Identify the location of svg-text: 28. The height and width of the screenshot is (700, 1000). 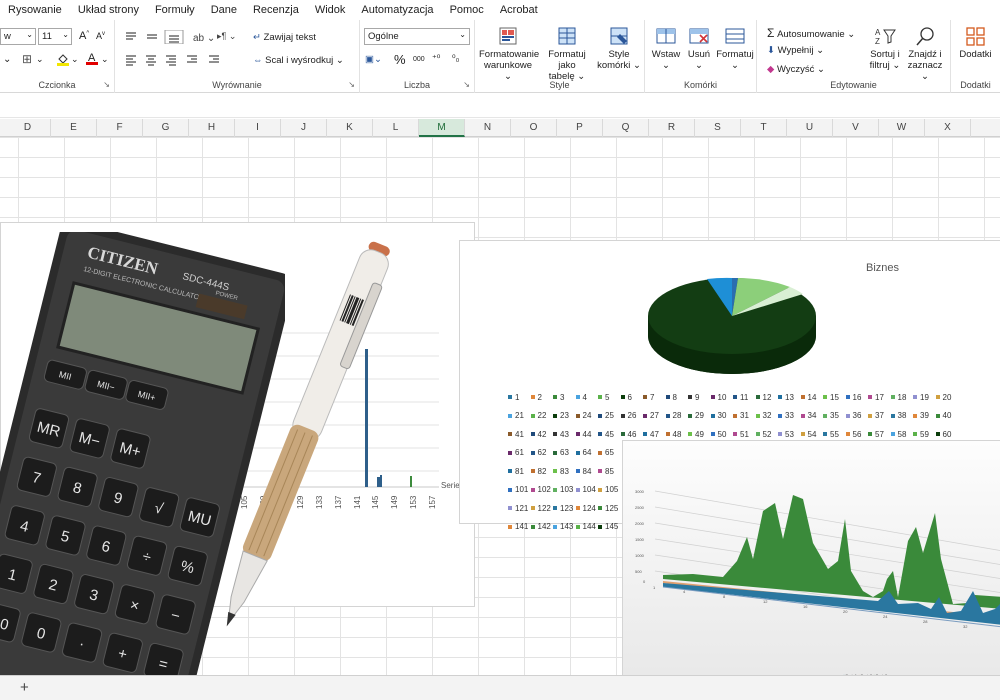
(925, 621).